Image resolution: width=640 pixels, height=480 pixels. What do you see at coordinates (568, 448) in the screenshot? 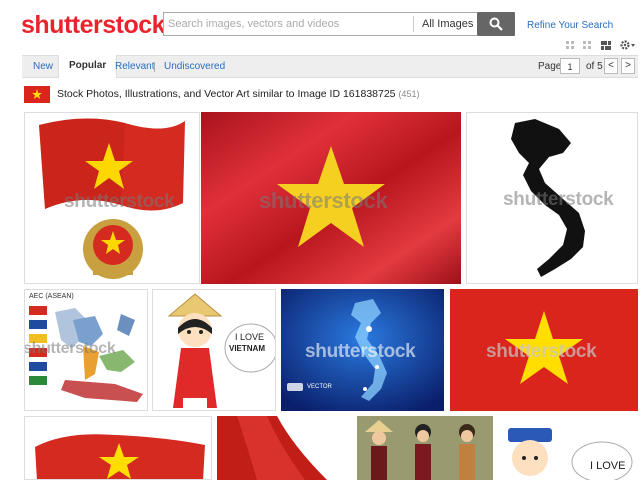
I see `image-tile-i-love-vietnam-boy: I LOVE` at bounding box center [568, 448].